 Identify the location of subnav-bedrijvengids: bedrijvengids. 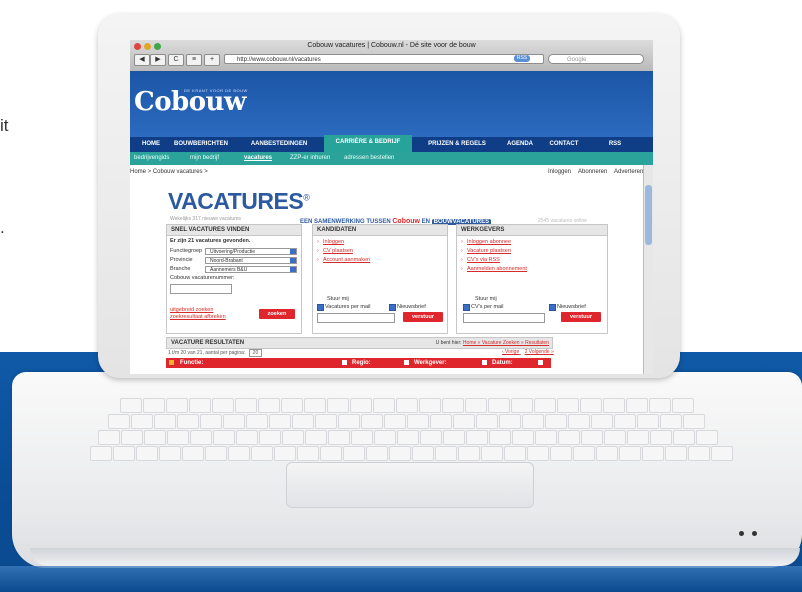
(151, 158).